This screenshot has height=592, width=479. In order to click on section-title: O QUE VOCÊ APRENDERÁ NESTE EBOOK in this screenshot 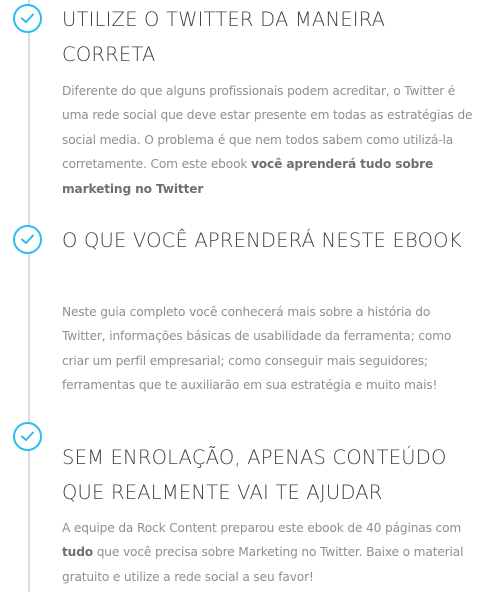, I will do `click(262, 240)`.